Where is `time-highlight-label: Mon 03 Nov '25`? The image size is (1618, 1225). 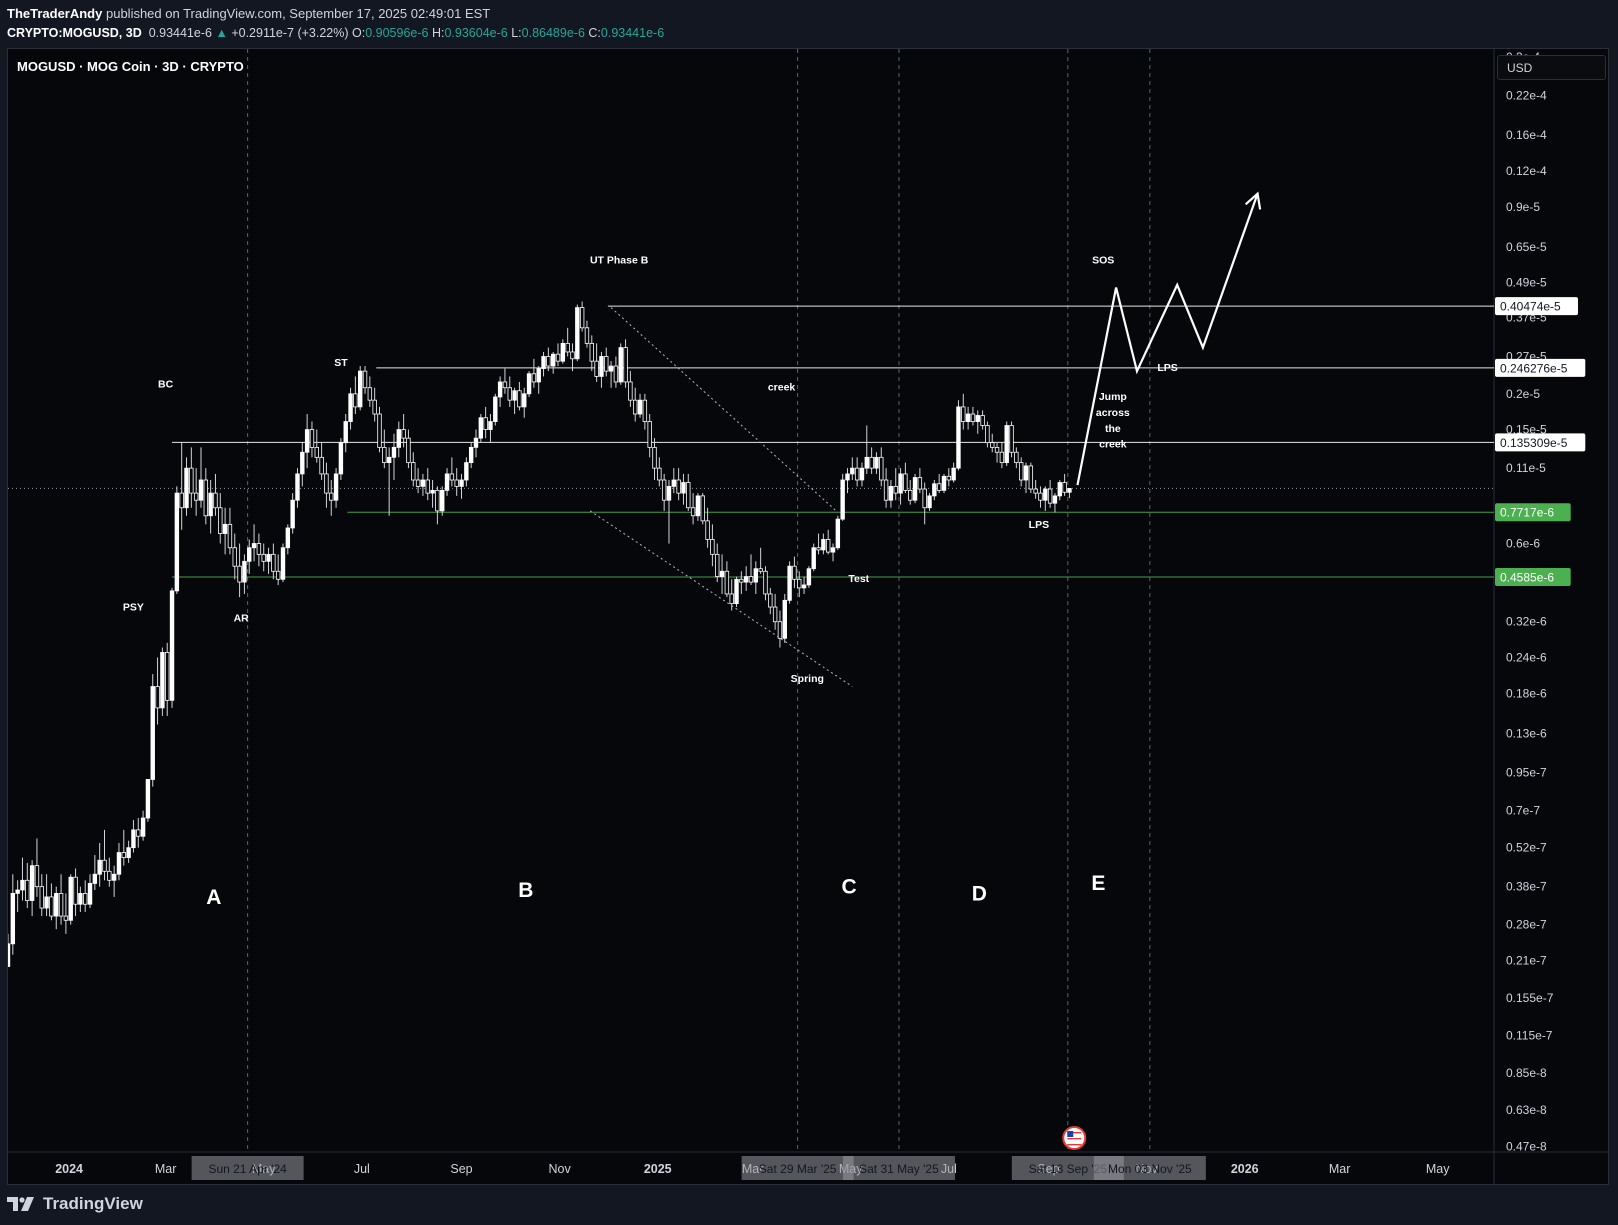 time-highlight-label: Mon 03 Nov '25 is located at coordinates (1150, 1169).